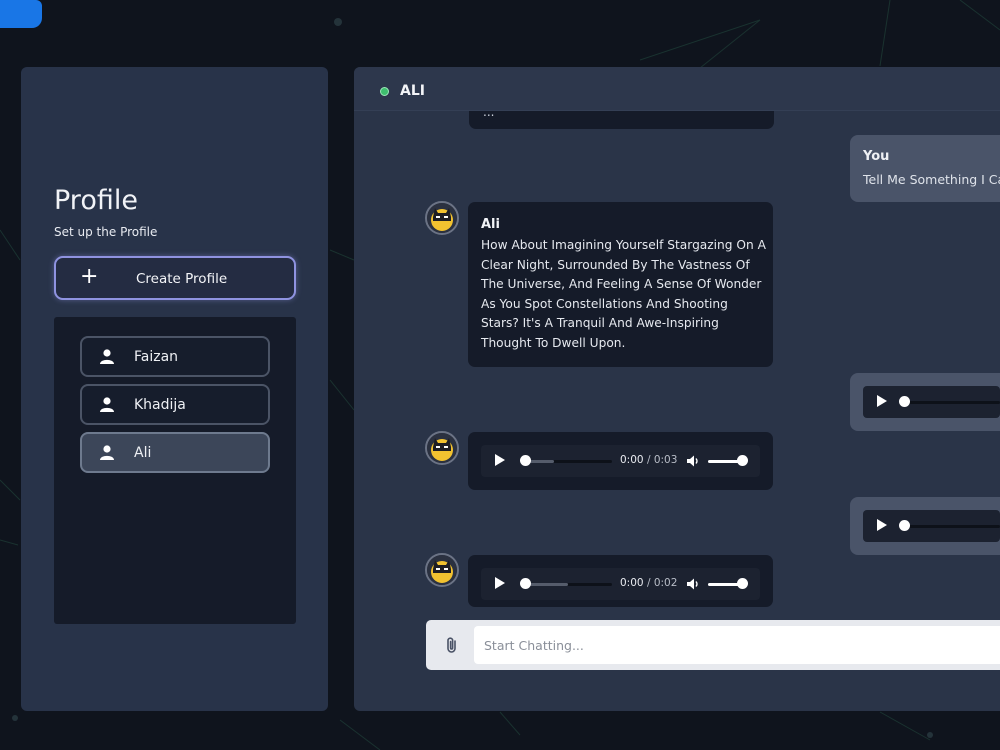 The height and width of the screenshot is (750, 1000). What do you see at coordinates (89, 276) in the screenshot?
I see `plus-icon: +` at bounding box center [89, 276].